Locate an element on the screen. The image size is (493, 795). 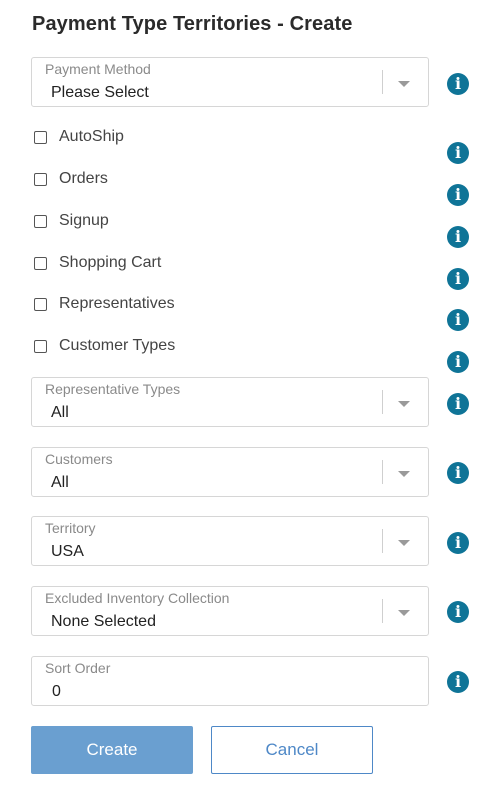
checkbox-label: Signup is located at coordinates (84, 221).